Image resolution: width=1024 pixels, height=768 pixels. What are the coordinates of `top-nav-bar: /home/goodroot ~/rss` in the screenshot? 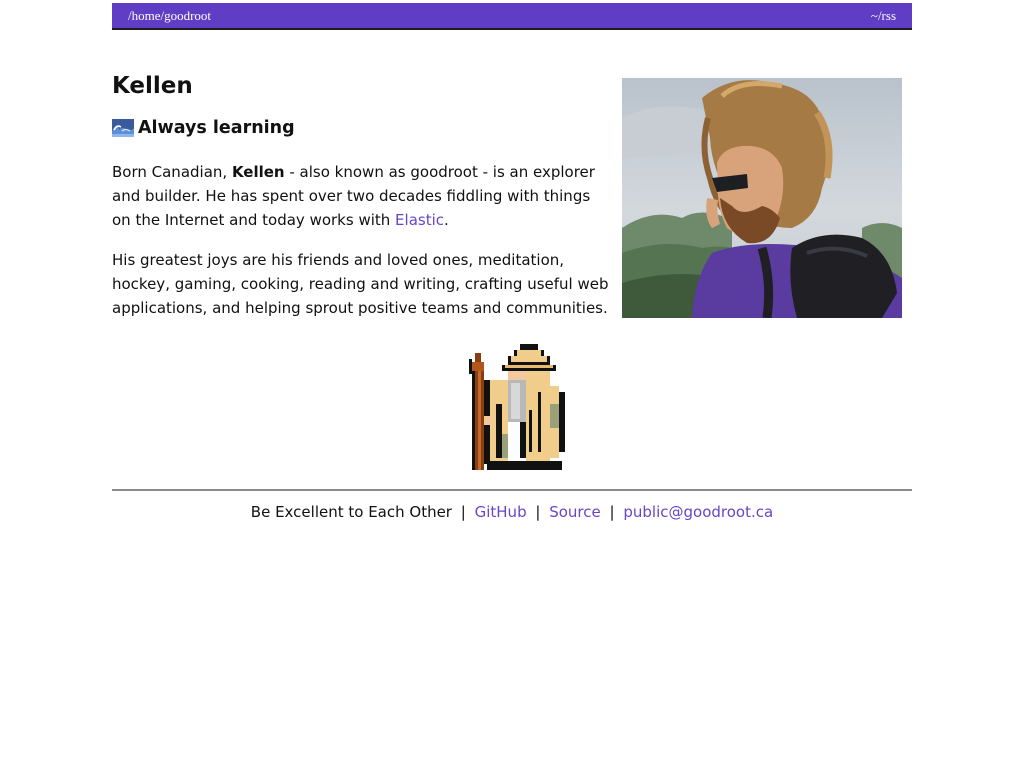 It's located at (512, 16).